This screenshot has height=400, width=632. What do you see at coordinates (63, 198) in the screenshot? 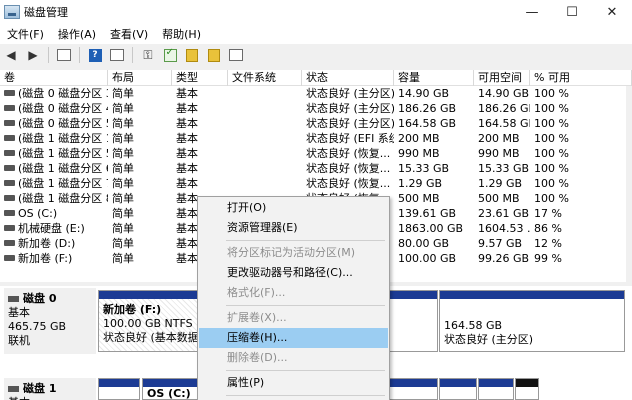
I see `volume-name: (磁盘 1 磁盘分区 8)` at bounding box center [63, 198].